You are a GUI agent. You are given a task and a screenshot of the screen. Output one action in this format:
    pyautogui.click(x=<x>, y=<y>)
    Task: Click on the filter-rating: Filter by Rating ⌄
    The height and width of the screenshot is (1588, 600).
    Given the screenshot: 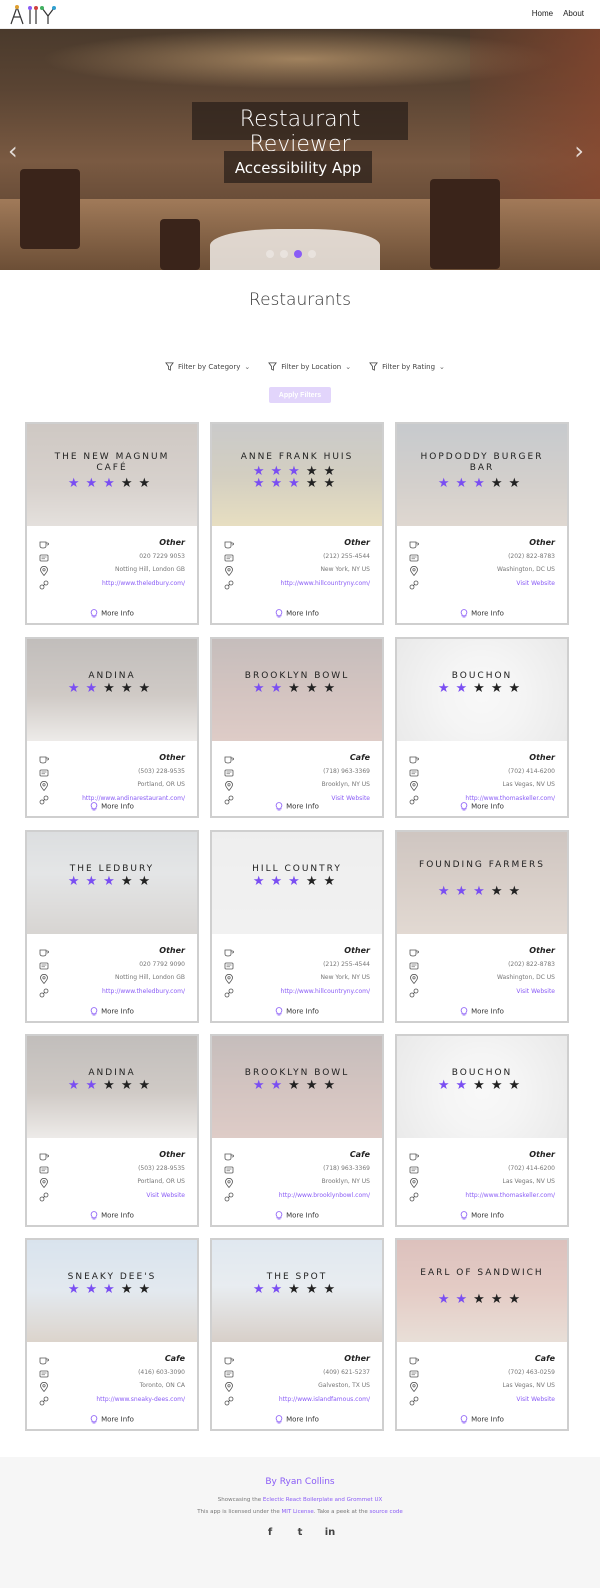 What is the action you would take?
    pyautogui.click(x=407, y=366)
    